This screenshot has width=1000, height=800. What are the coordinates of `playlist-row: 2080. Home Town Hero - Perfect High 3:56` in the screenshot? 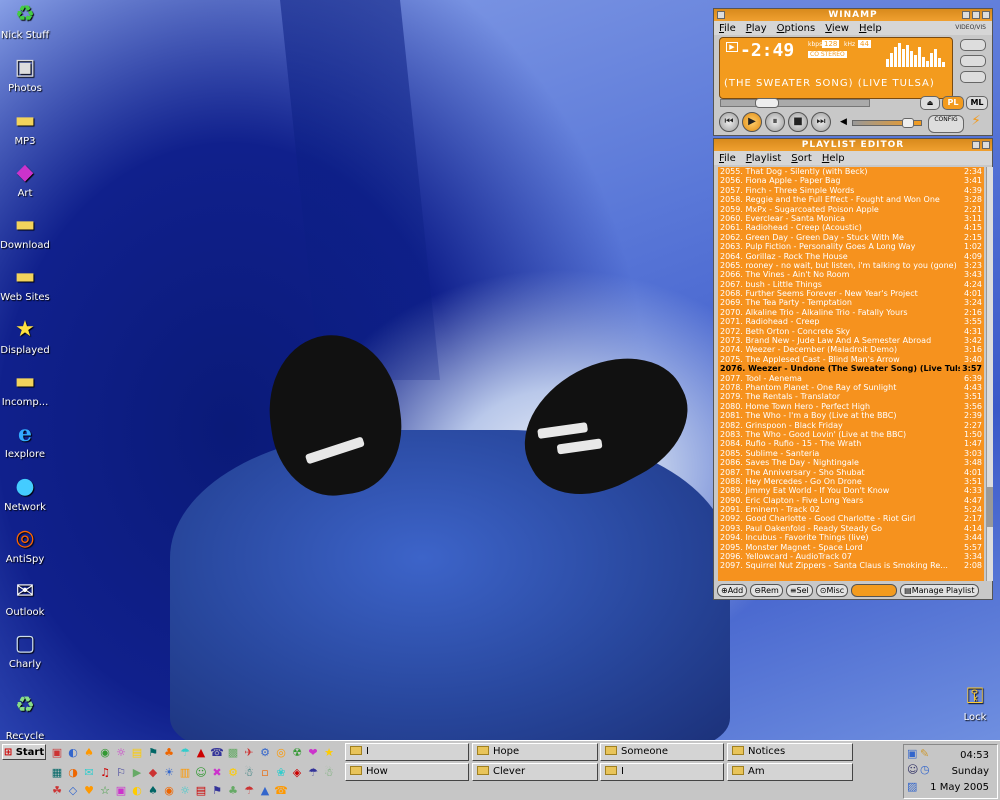 It's located at (851, 406).